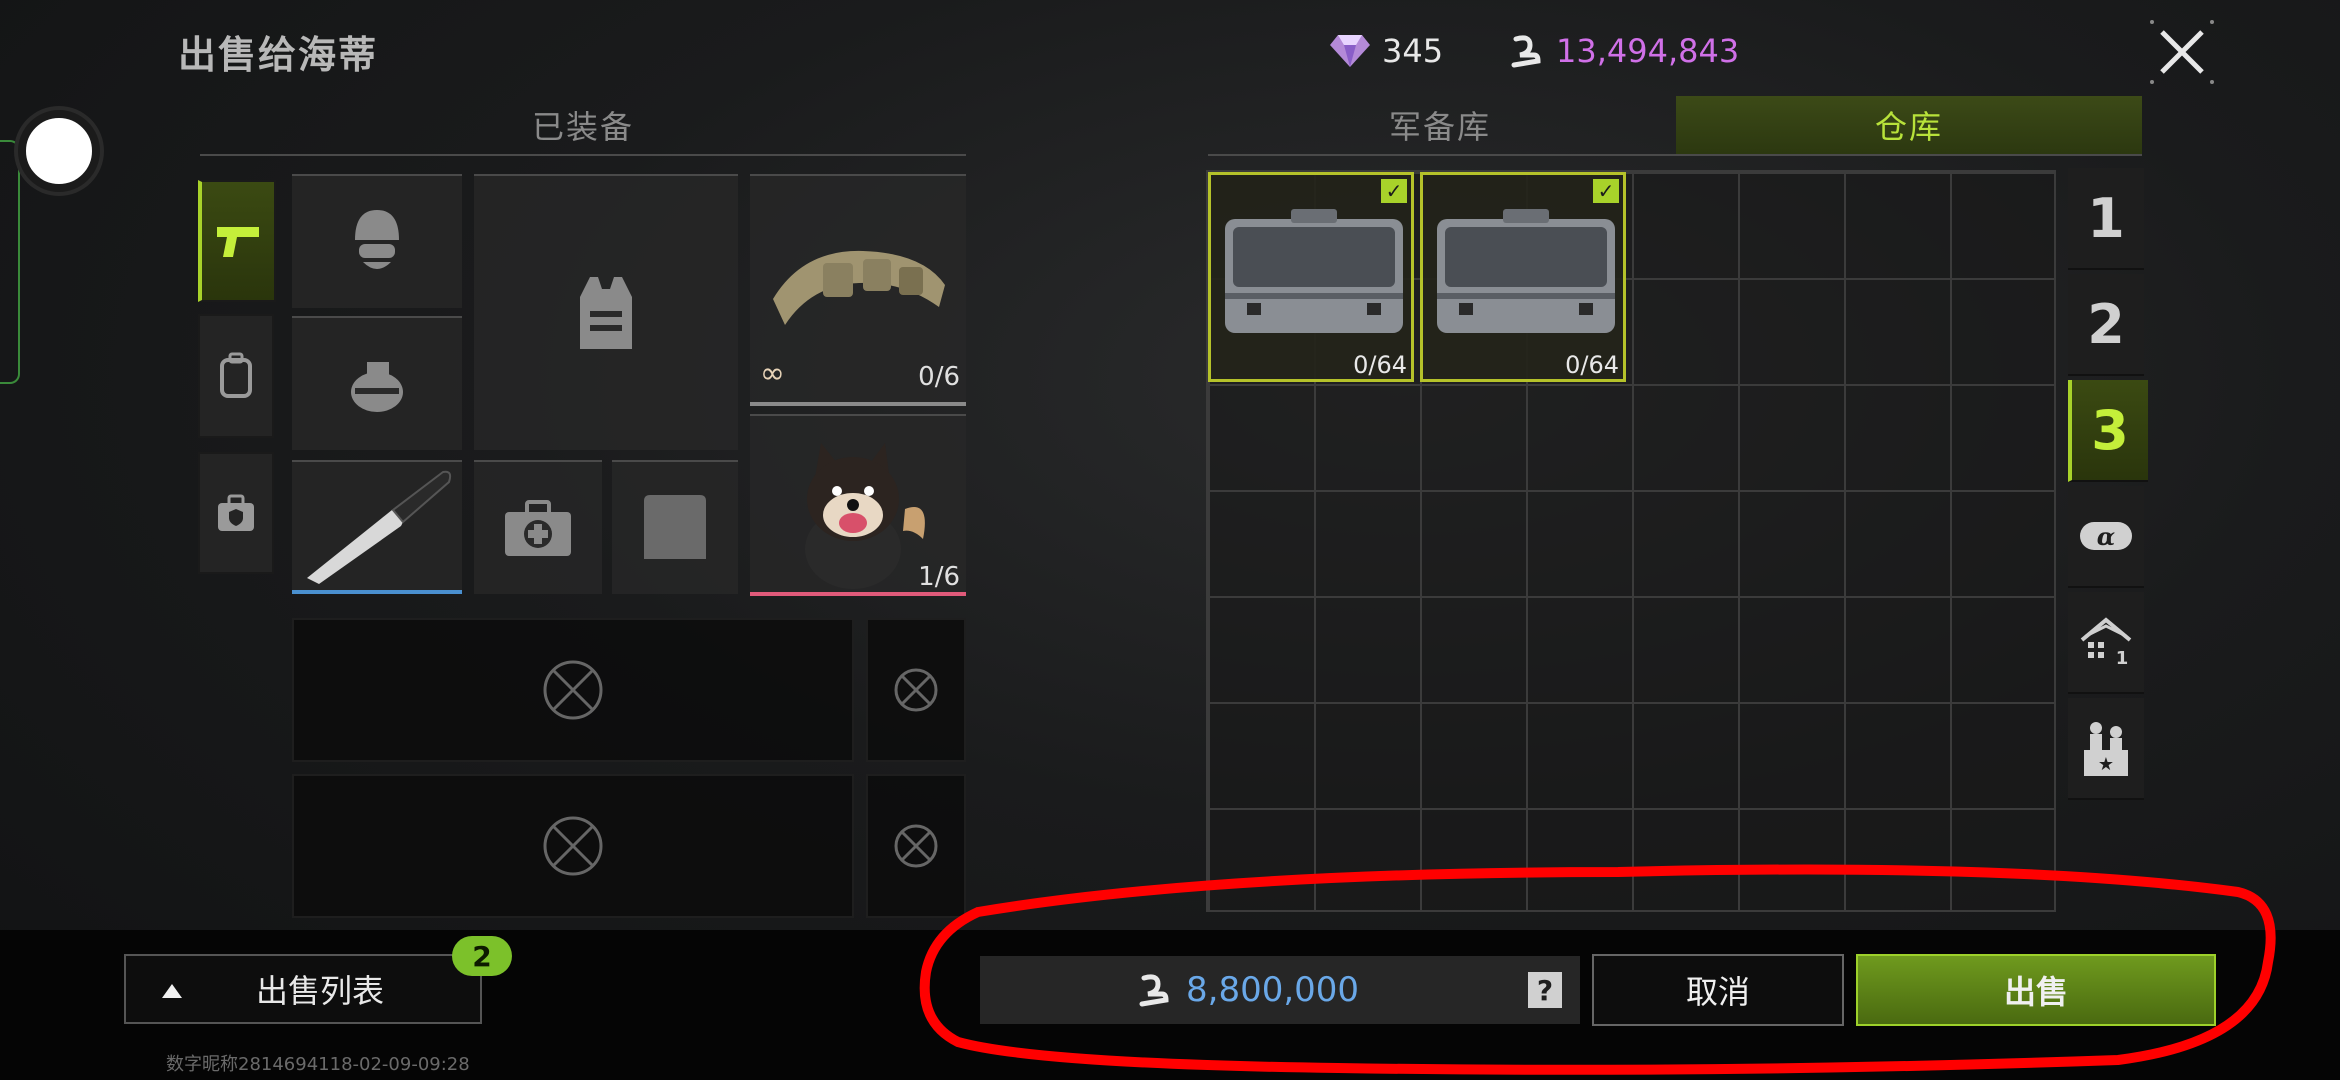 The height and width of the screenshot is (1080, 2340). I want to click on grenade-icon, so click(377, 387).